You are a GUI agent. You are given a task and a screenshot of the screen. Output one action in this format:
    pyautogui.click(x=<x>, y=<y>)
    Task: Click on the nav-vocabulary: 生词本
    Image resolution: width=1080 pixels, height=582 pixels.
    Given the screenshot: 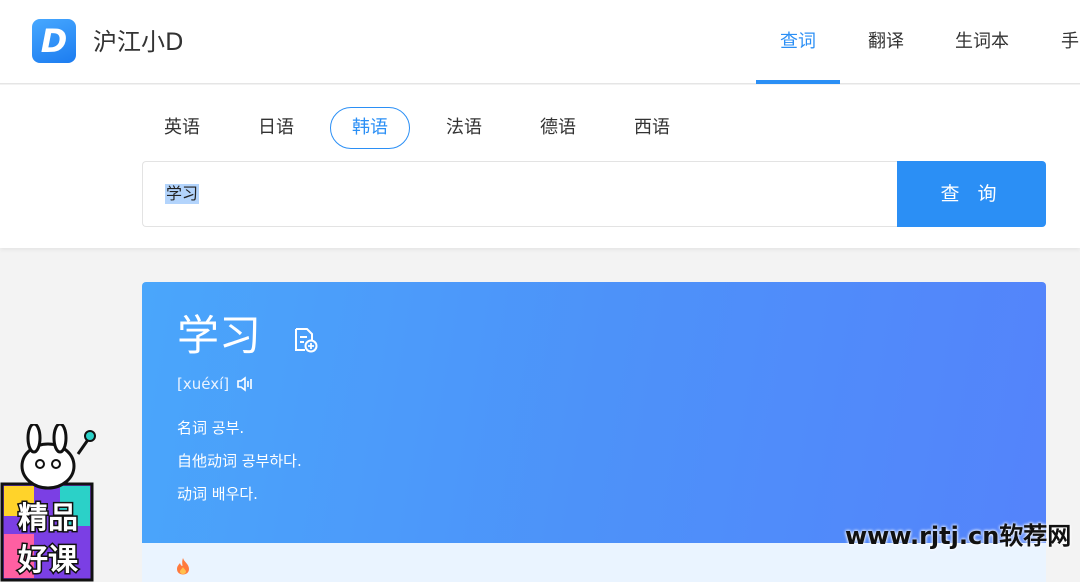 What is the action you would take?
    pyautogui.click(x=982, y=42)
    